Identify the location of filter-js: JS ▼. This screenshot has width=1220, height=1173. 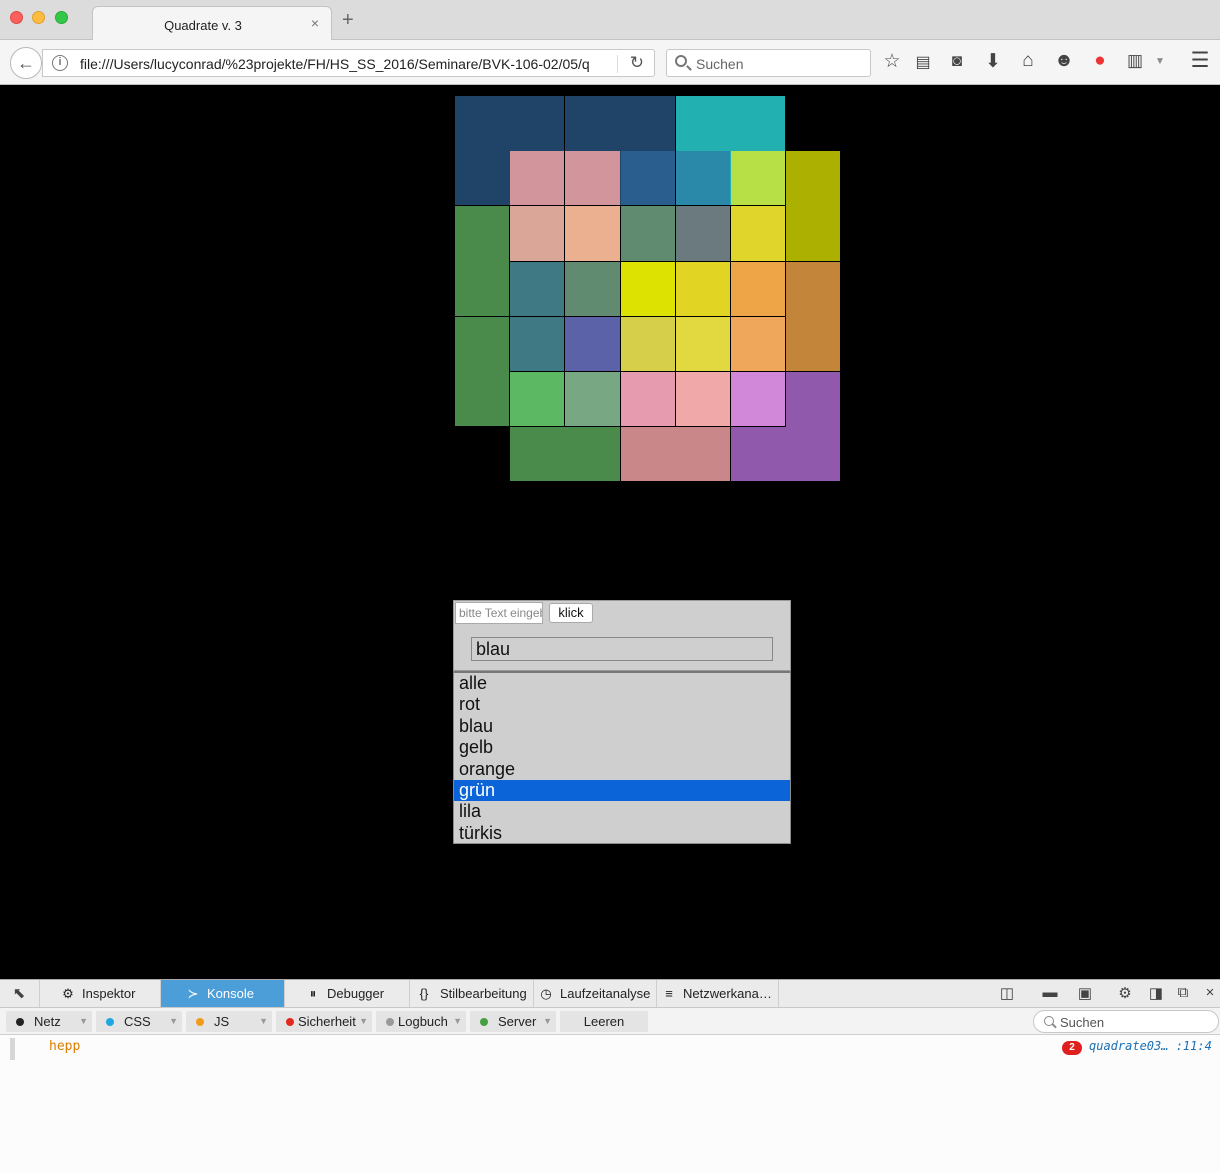
(229, 1021).